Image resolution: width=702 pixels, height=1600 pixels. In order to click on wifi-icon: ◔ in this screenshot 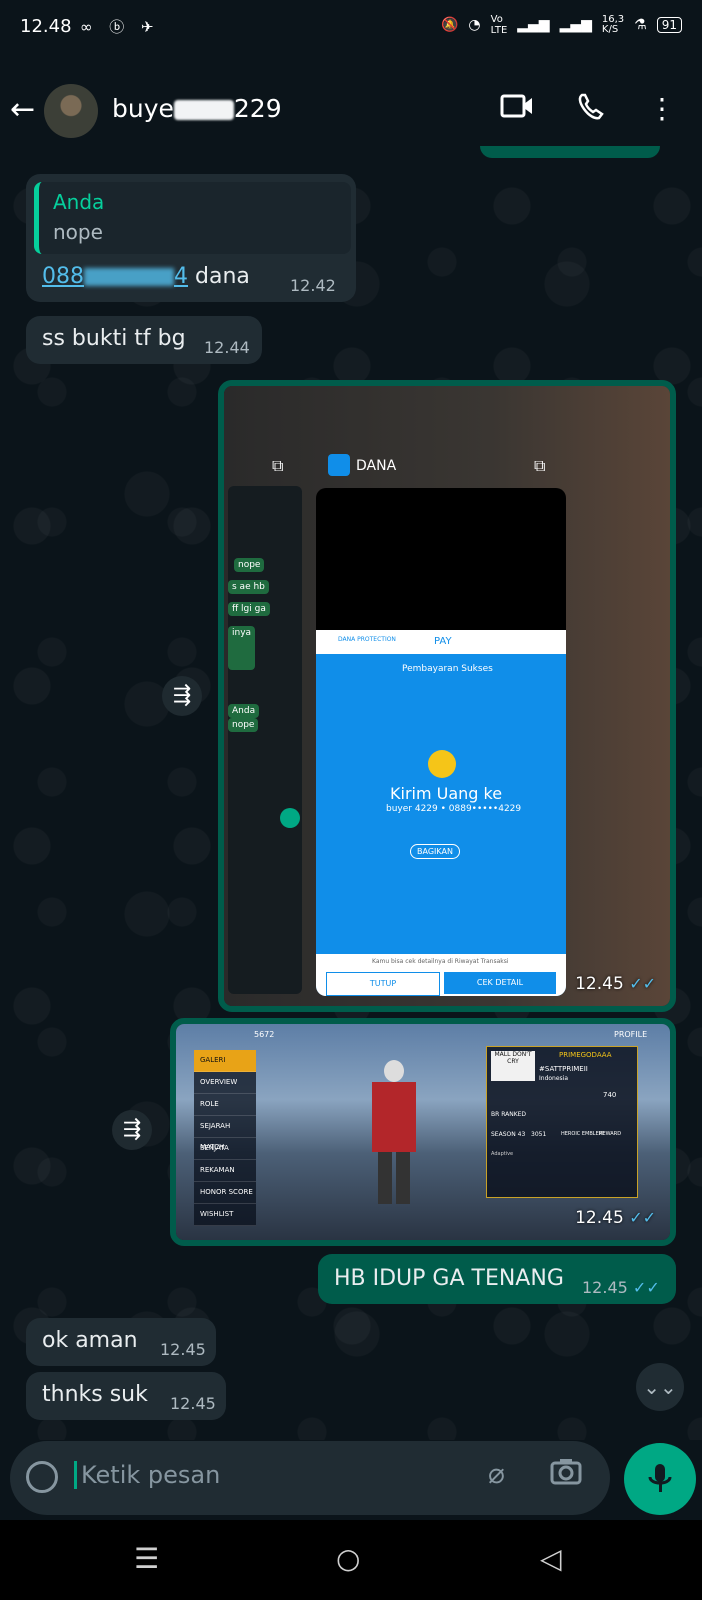, I will do `click(474, 25)`.